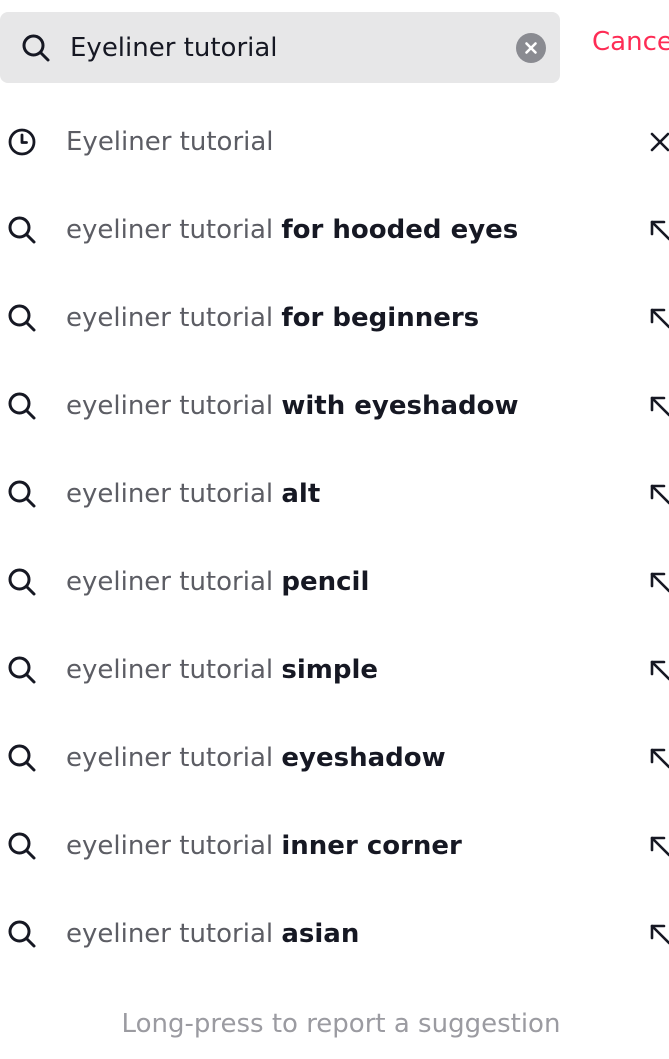 This screenshot has width=669, height=1059. What do you see at coordinates (334, 494) in the screenshot?
I see `suggestion-item: eyeliner tutorial alt` at bounding box center [334, 494].